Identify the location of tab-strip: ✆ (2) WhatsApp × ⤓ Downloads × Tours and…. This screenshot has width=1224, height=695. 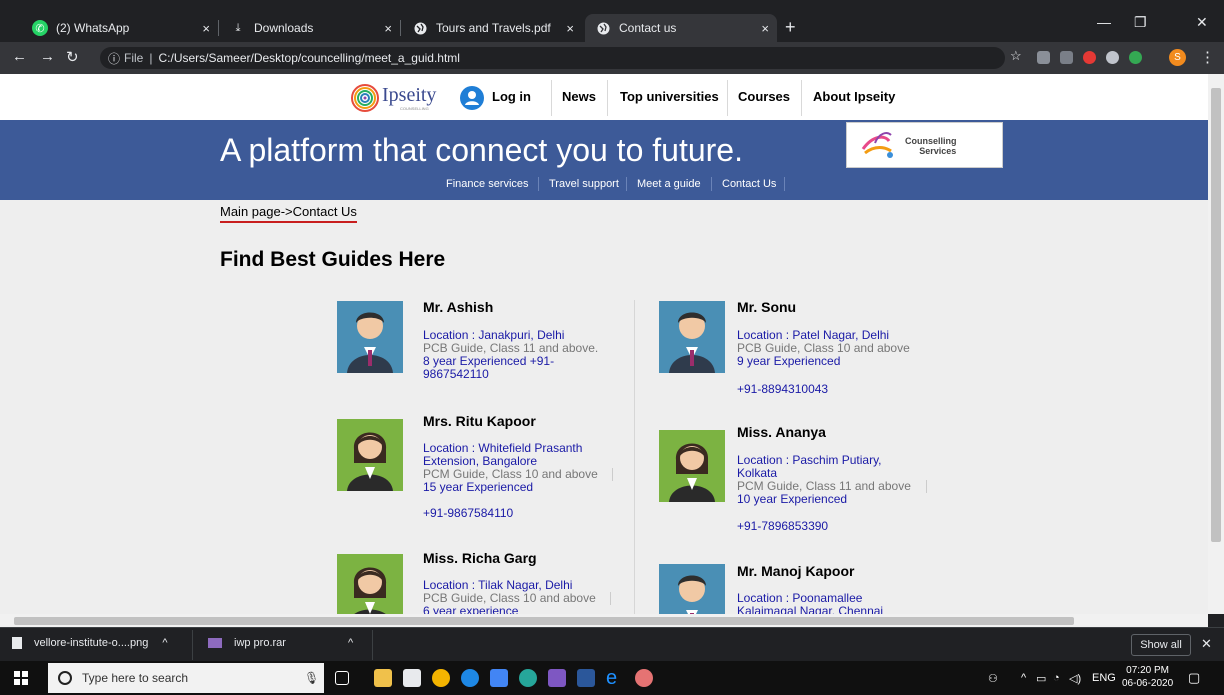
(612, 21).